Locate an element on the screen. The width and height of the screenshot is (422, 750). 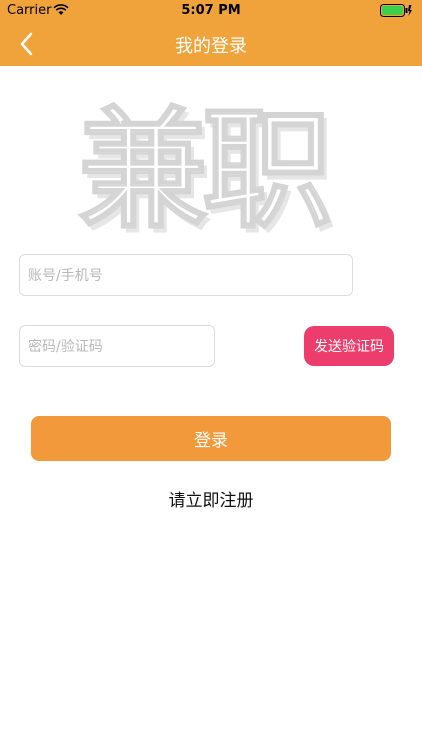
top-bar: Carrier 5:07 PM 我的登录 is located at coordinates (211, 33).